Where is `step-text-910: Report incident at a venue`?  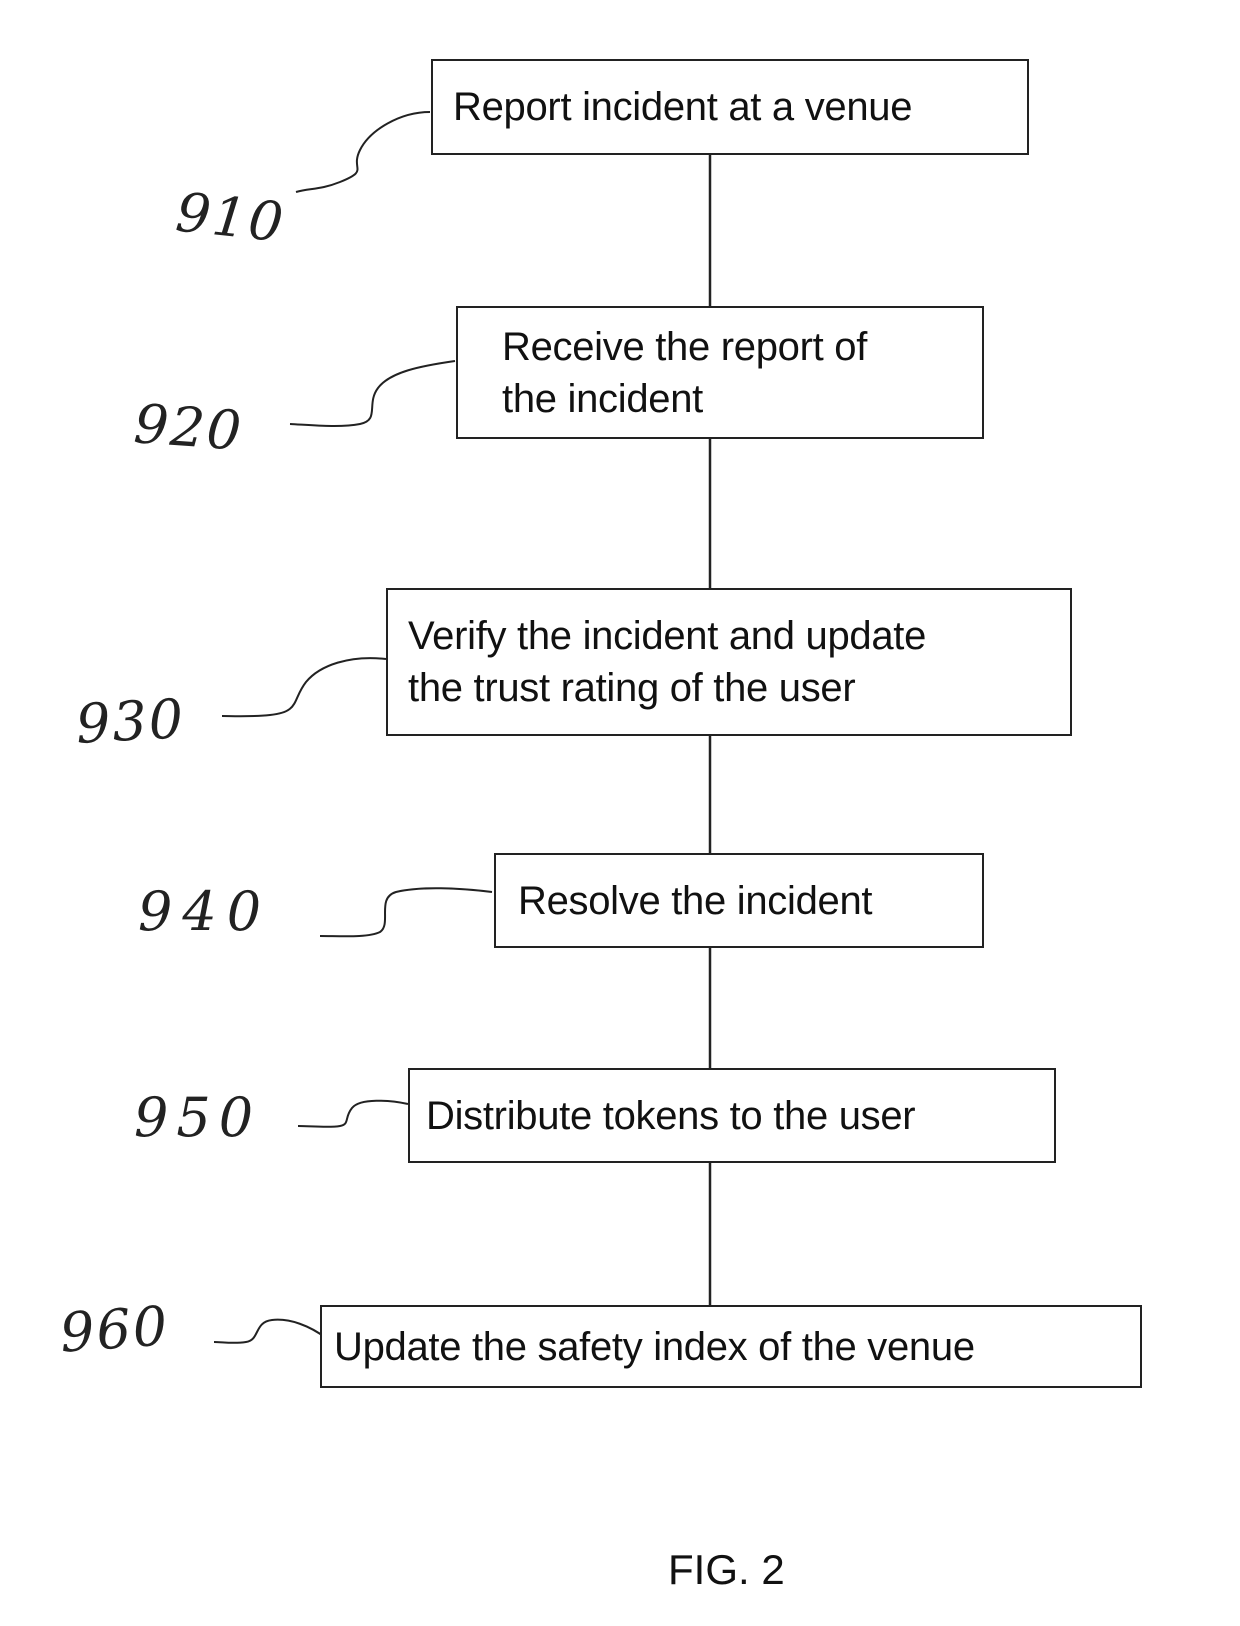
step-text-910: Report incident at a venue is located at coordinates (683, 107).